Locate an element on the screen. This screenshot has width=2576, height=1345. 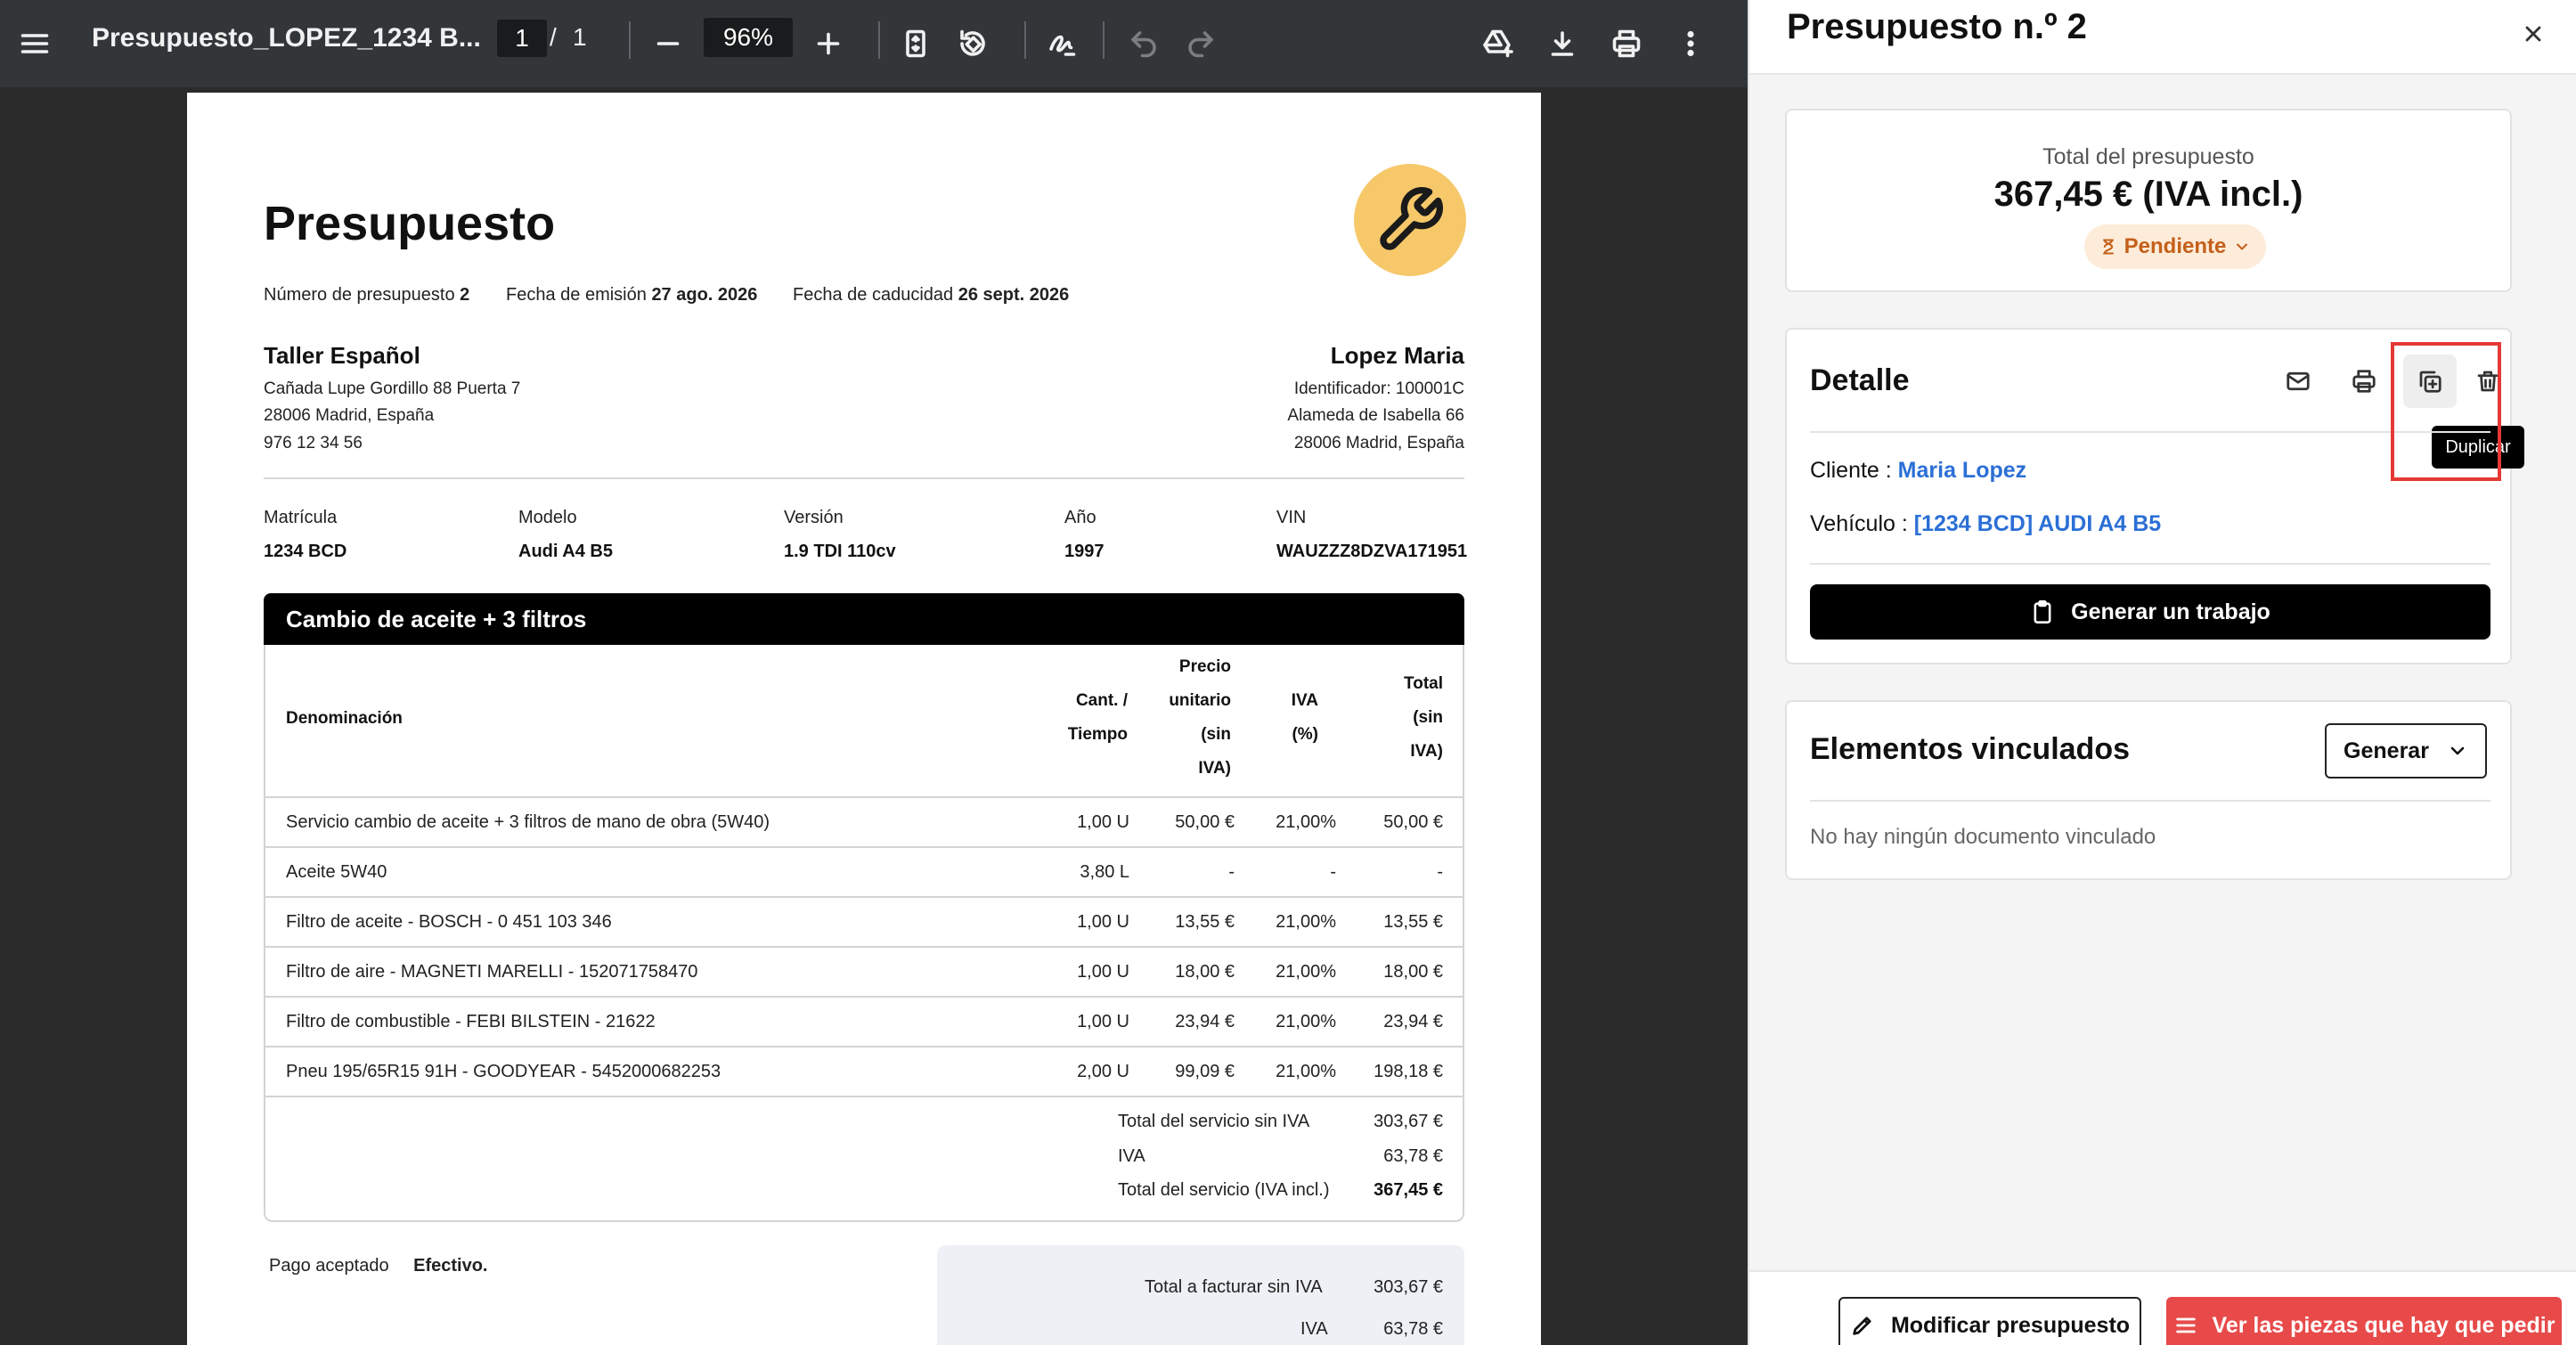
invoice-vat-label: IVA is located at coordinates (1314, 1329).